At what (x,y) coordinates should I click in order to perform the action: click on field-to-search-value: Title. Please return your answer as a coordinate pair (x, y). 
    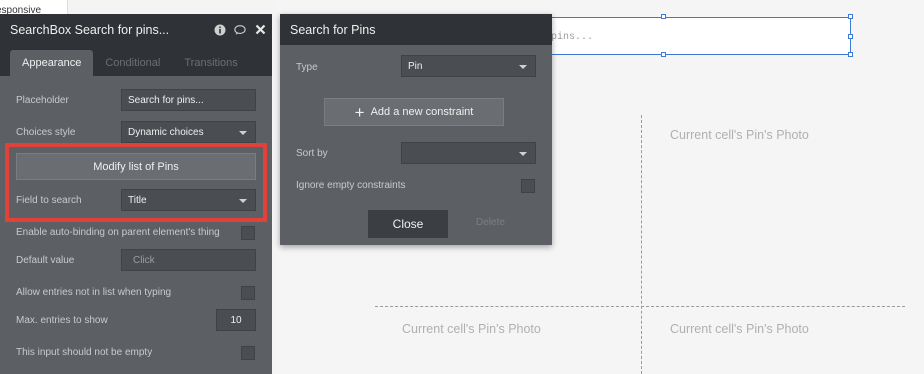
    Looking at the image, I should click on (137, 200).